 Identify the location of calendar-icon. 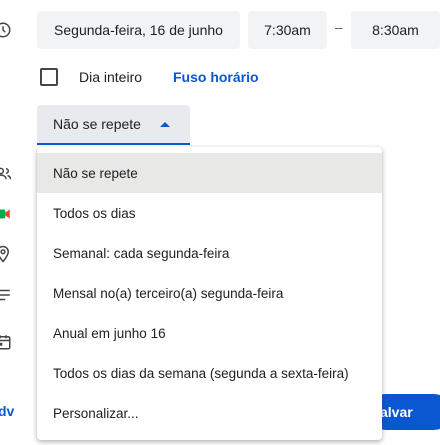
(5, 342).